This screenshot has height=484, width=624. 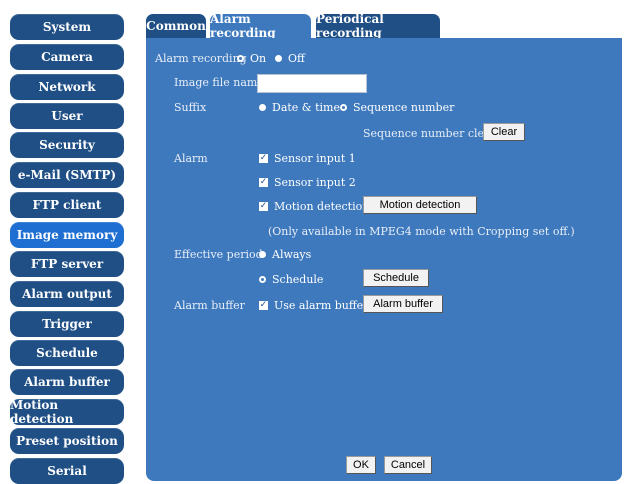 I want to click on suffix-sequence-number-radio: Sequence number, so click(x=397, y=107).